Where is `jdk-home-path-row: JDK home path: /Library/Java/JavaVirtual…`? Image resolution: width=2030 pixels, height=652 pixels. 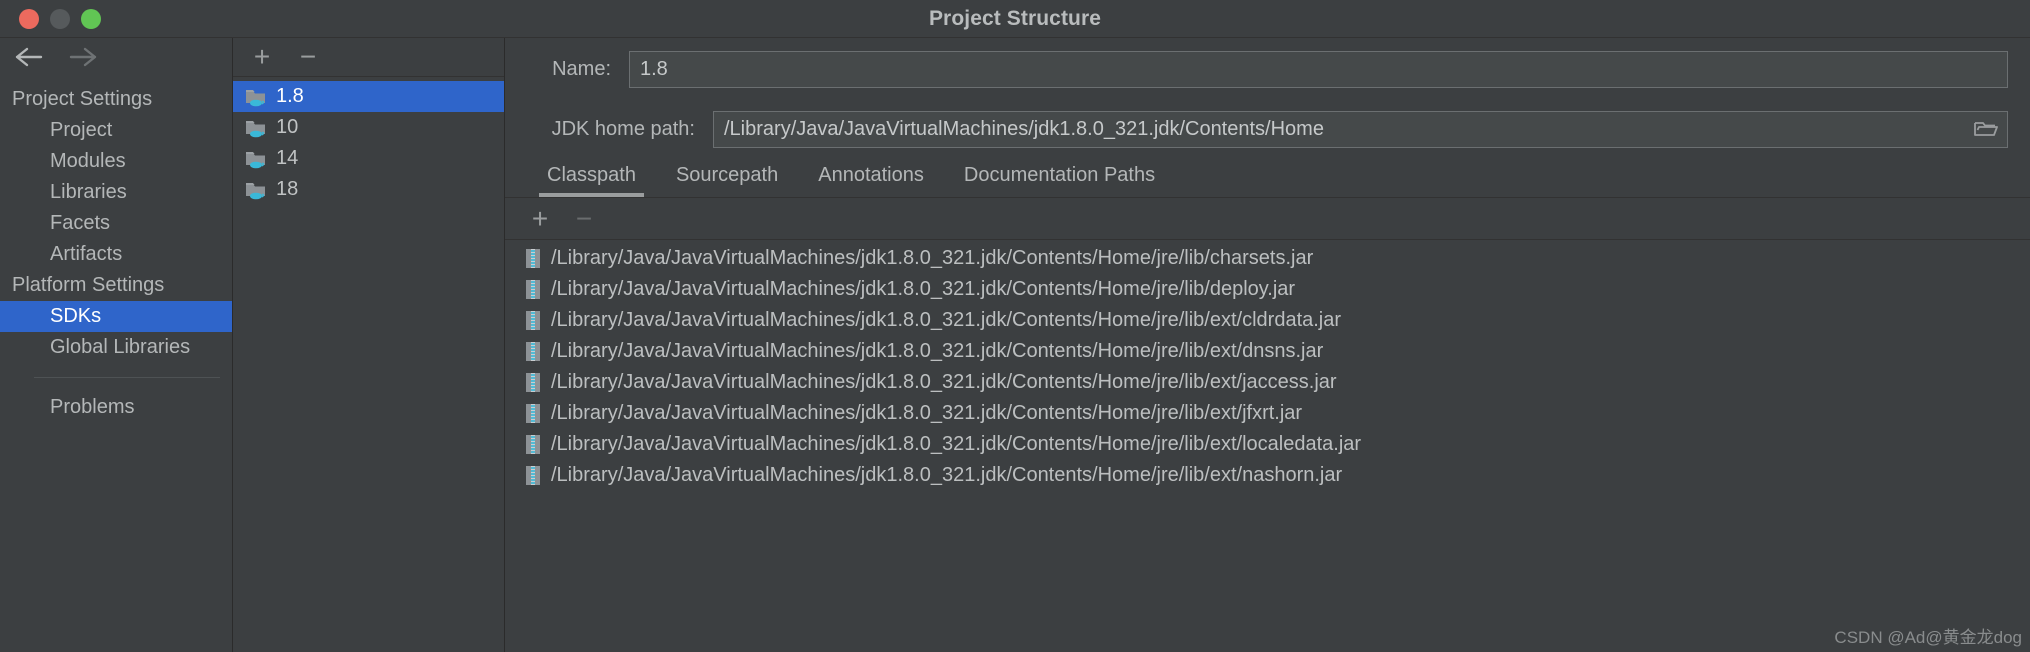
jdk-home-path-row: JDK home path: /Library/Java/JavaVirtual… is located at coordinates (1267, 129).